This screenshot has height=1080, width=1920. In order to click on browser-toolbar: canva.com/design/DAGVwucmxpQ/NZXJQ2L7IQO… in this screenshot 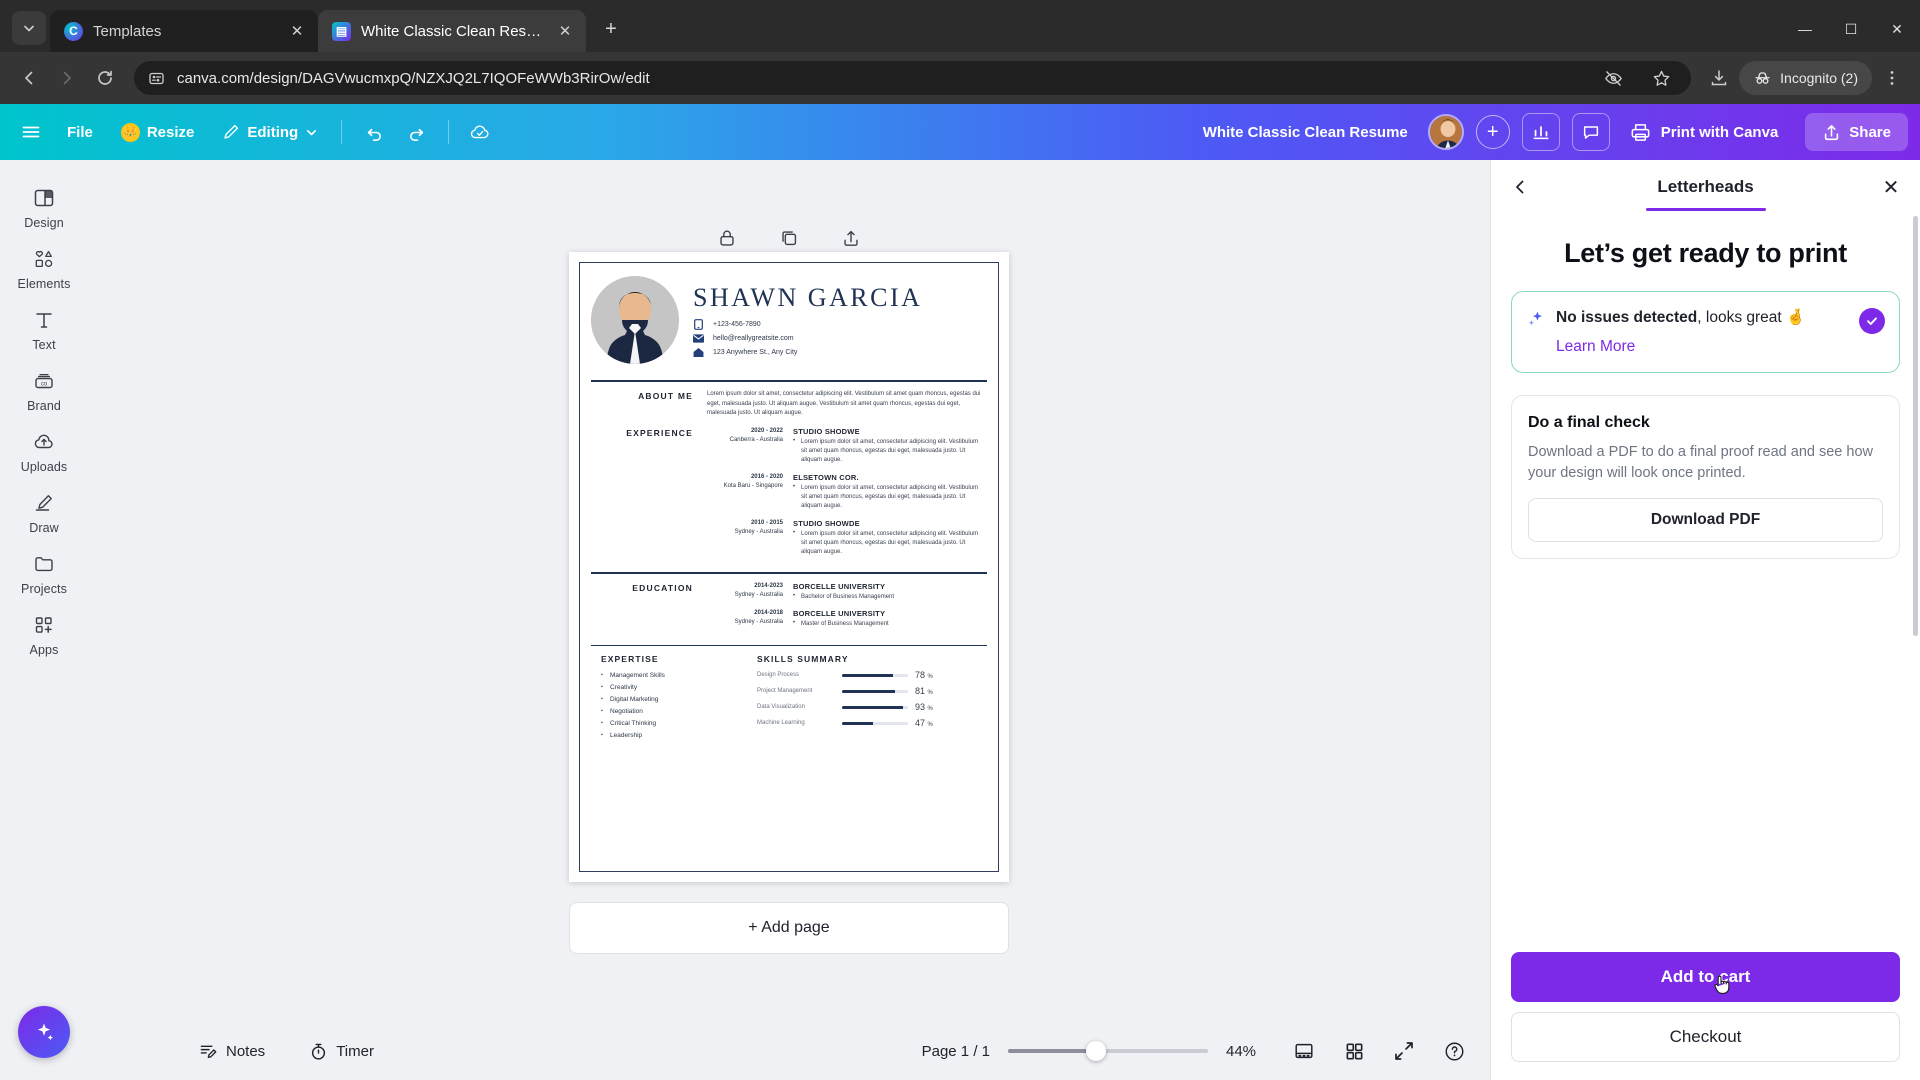, I will do `click(960, 78)`.